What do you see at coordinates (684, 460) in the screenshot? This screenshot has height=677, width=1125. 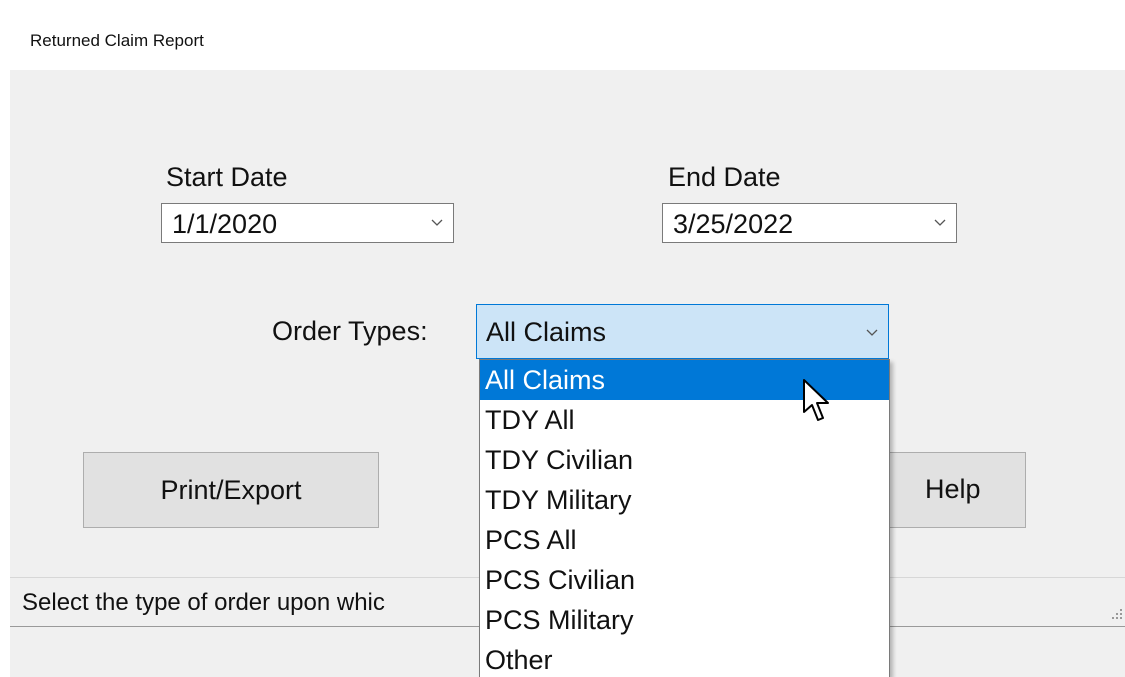 I see `option-tdy-civilian: TDY Civilian` at bounding box center [684, 460].